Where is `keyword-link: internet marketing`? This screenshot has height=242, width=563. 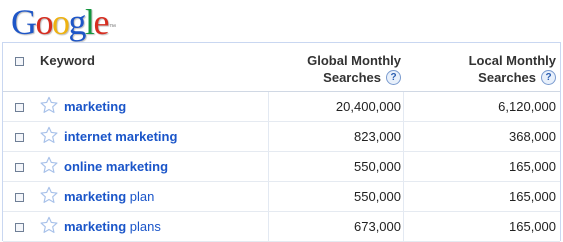 keyword-link: internet marketing is located at coordinates (120, 136).